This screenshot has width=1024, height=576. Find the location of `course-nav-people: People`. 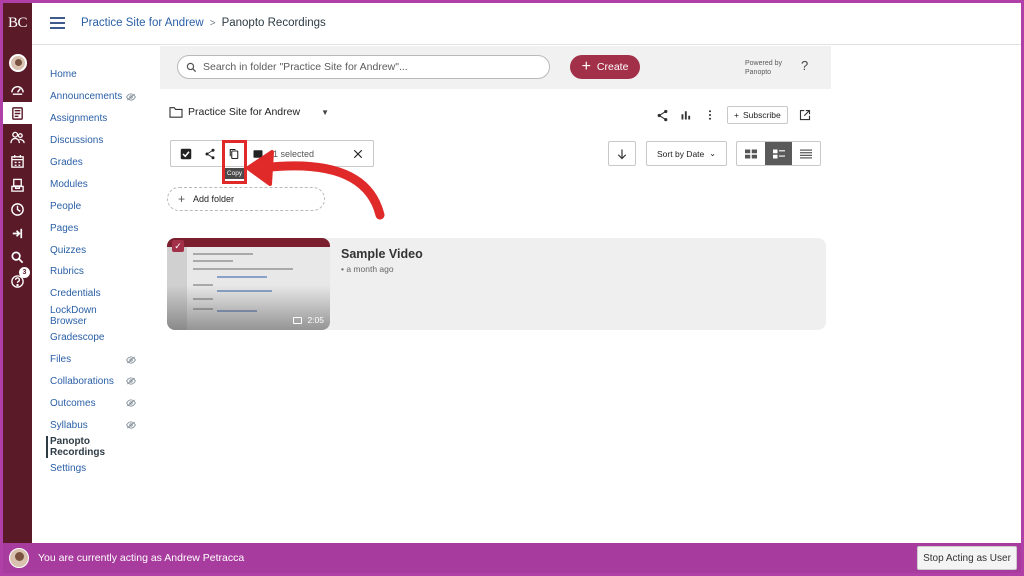

course-nav-people: People is located at coordinates (100, 206).